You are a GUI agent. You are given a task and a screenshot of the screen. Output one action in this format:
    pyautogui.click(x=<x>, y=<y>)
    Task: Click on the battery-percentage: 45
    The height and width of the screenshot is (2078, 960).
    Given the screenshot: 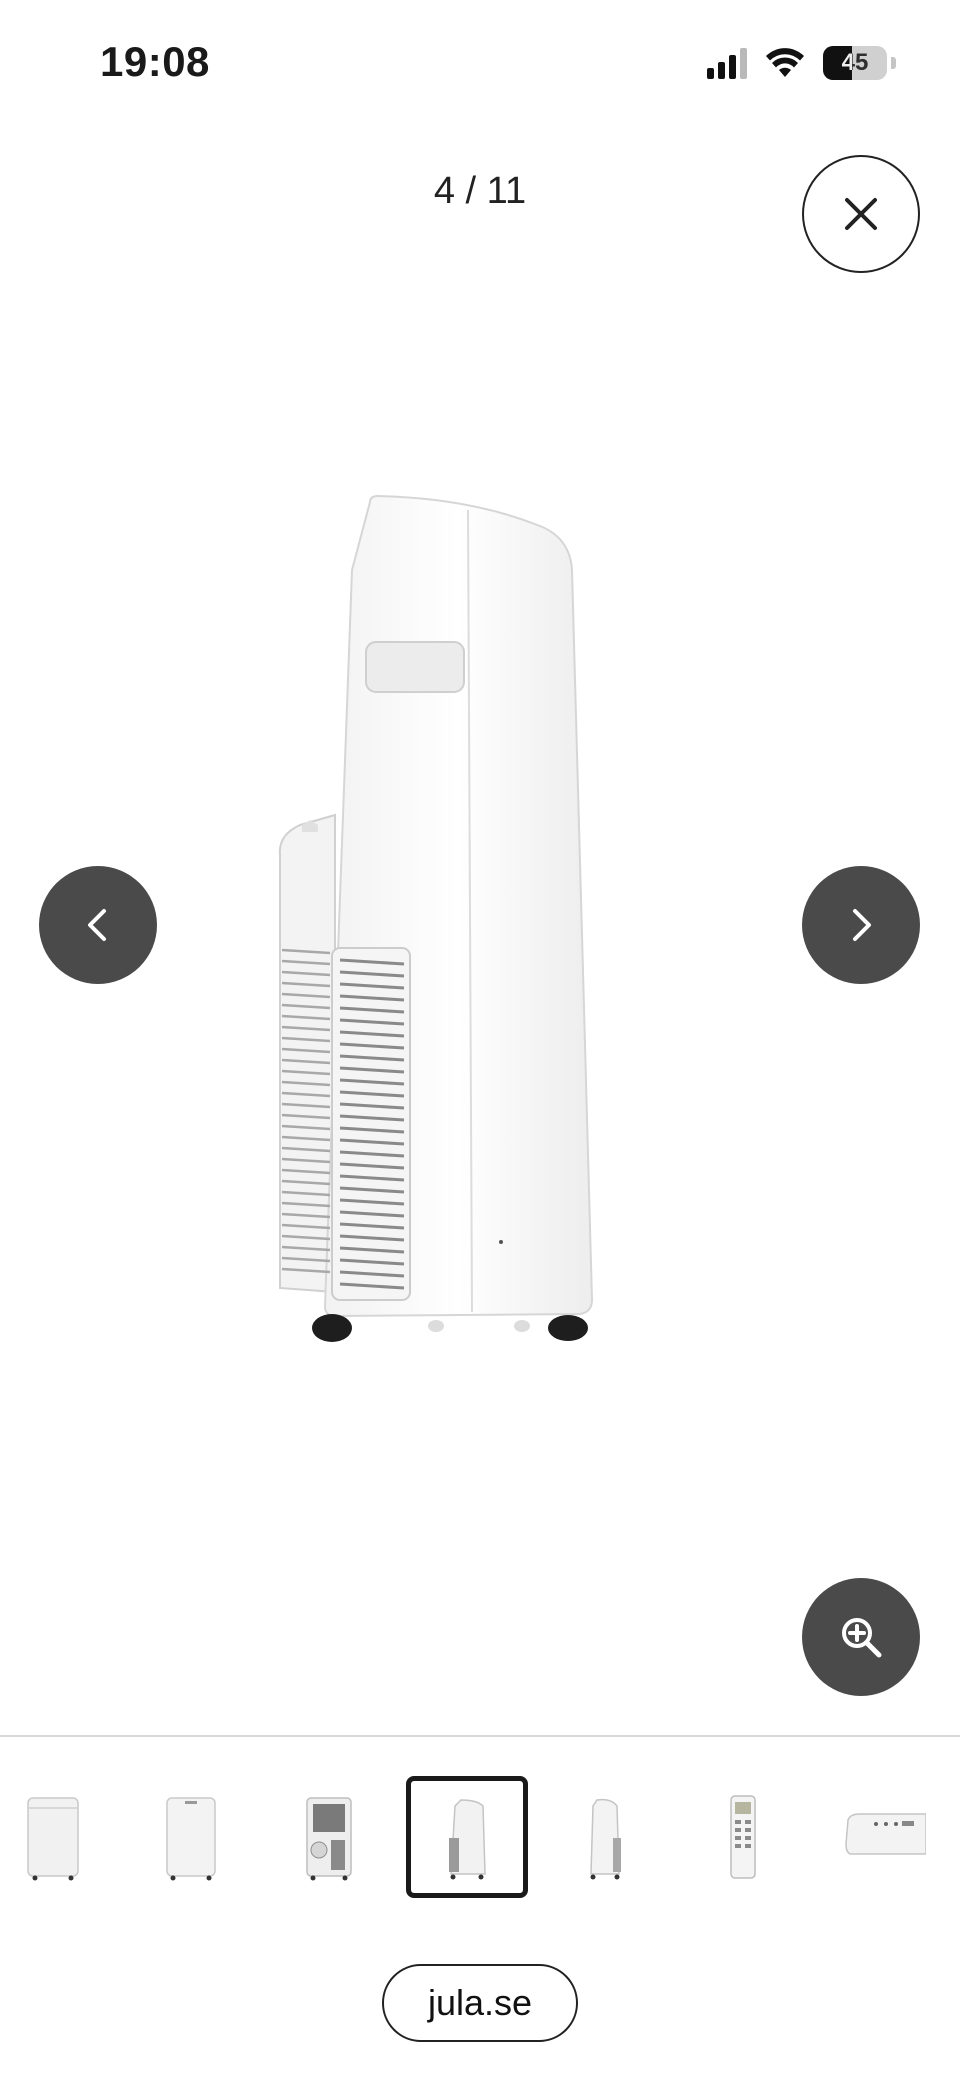 What is the action you would take?
    pyautogui.click(x=855, y=62)
    